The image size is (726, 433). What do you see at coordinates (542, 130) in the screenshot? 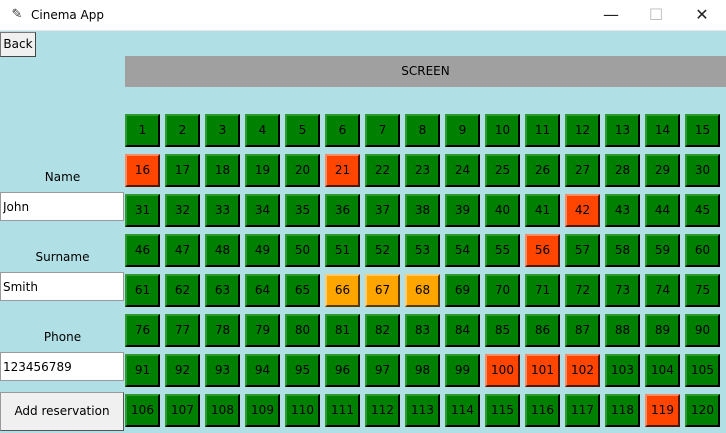
I see `seat-11: 11` at bounding box center [542, 130].